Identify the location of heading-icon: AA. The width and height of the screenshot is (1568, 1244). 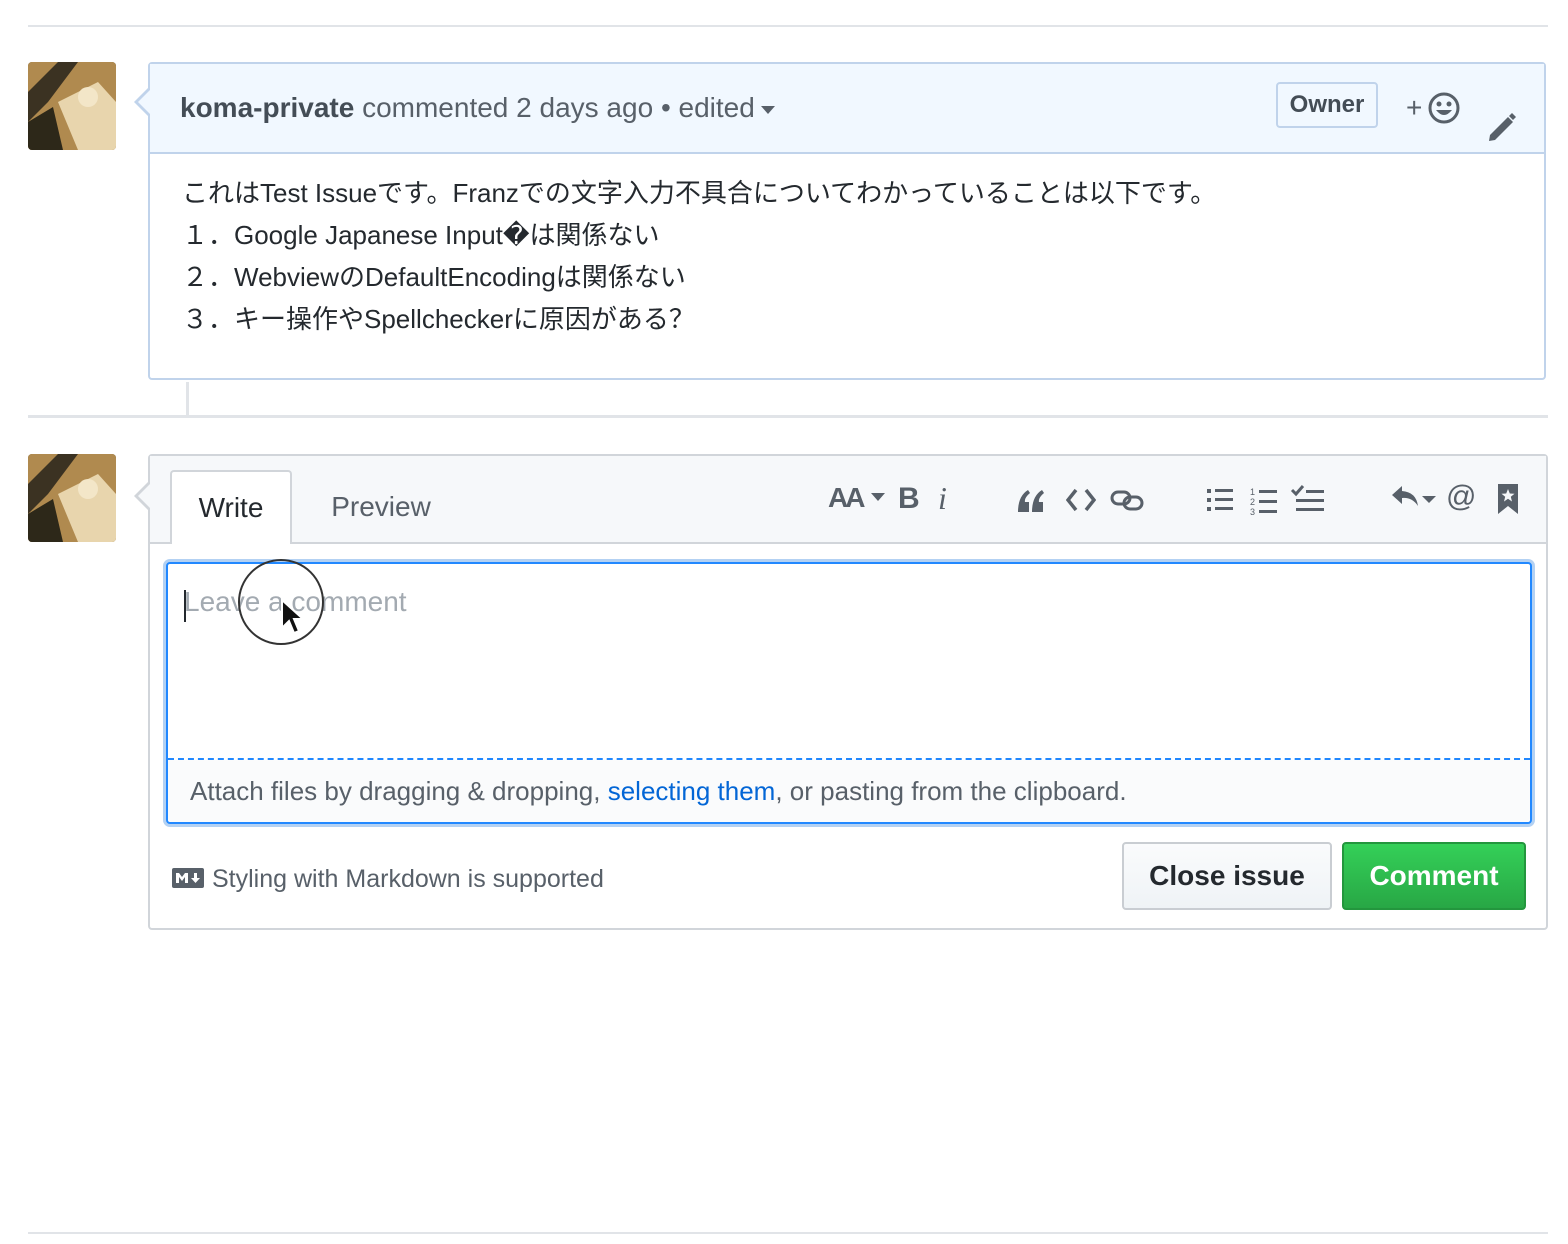
(846, 497).